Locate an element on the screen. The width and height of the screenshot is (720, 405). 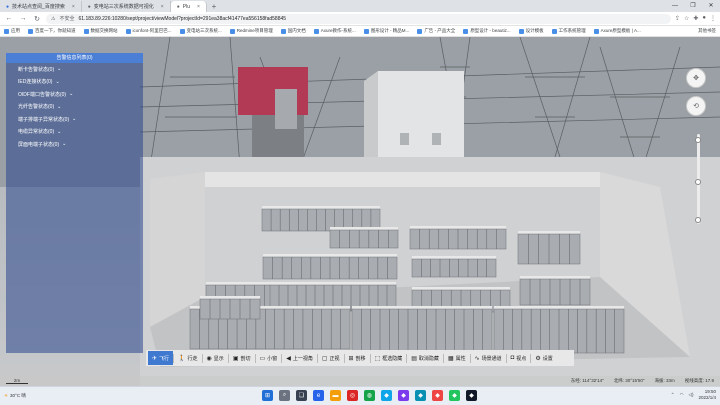
back-view-icon: ◀ is located at coordinates (288, 358).